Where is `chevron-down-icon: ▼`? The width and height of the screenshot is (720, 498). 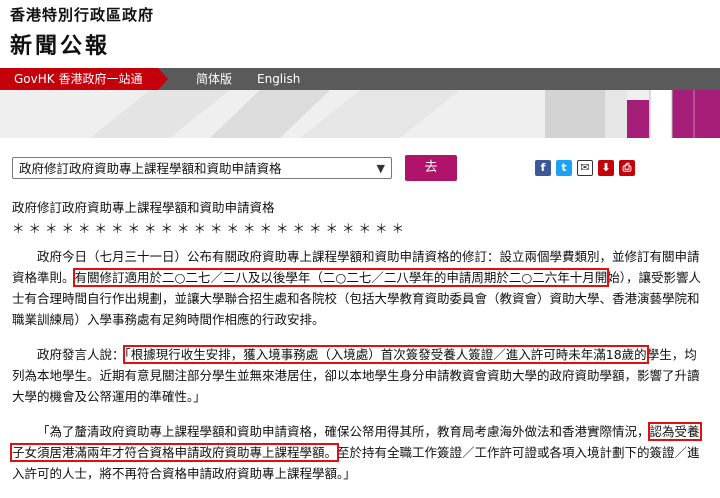 chevron-down-icon: ▼ is located at coordinates (380, 168).